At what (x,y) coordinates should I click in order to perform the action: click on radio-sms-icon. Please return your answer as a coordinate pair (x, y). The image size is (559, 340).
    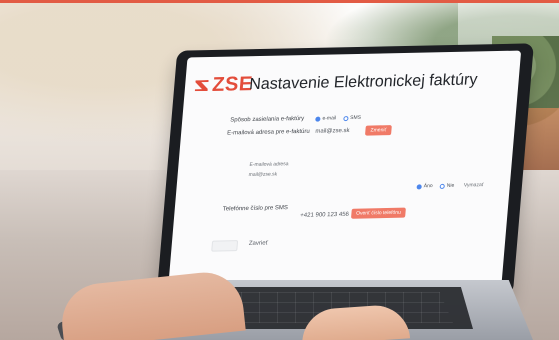
    Looking at the image, I should click on (345, 118).